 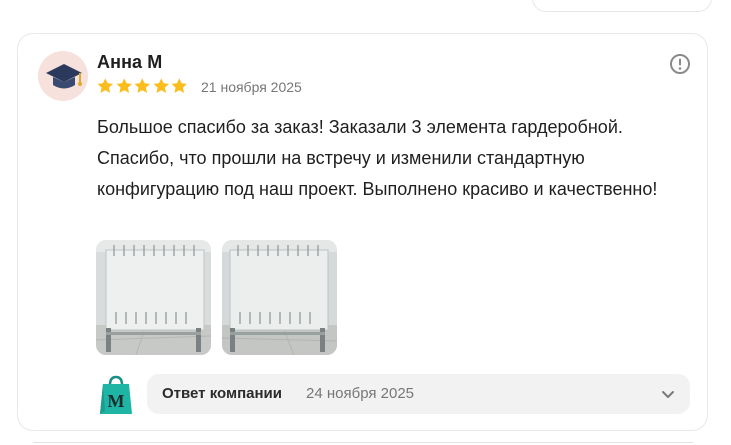 I want to click on author-name: Анна М, so click(x=129, y=62).